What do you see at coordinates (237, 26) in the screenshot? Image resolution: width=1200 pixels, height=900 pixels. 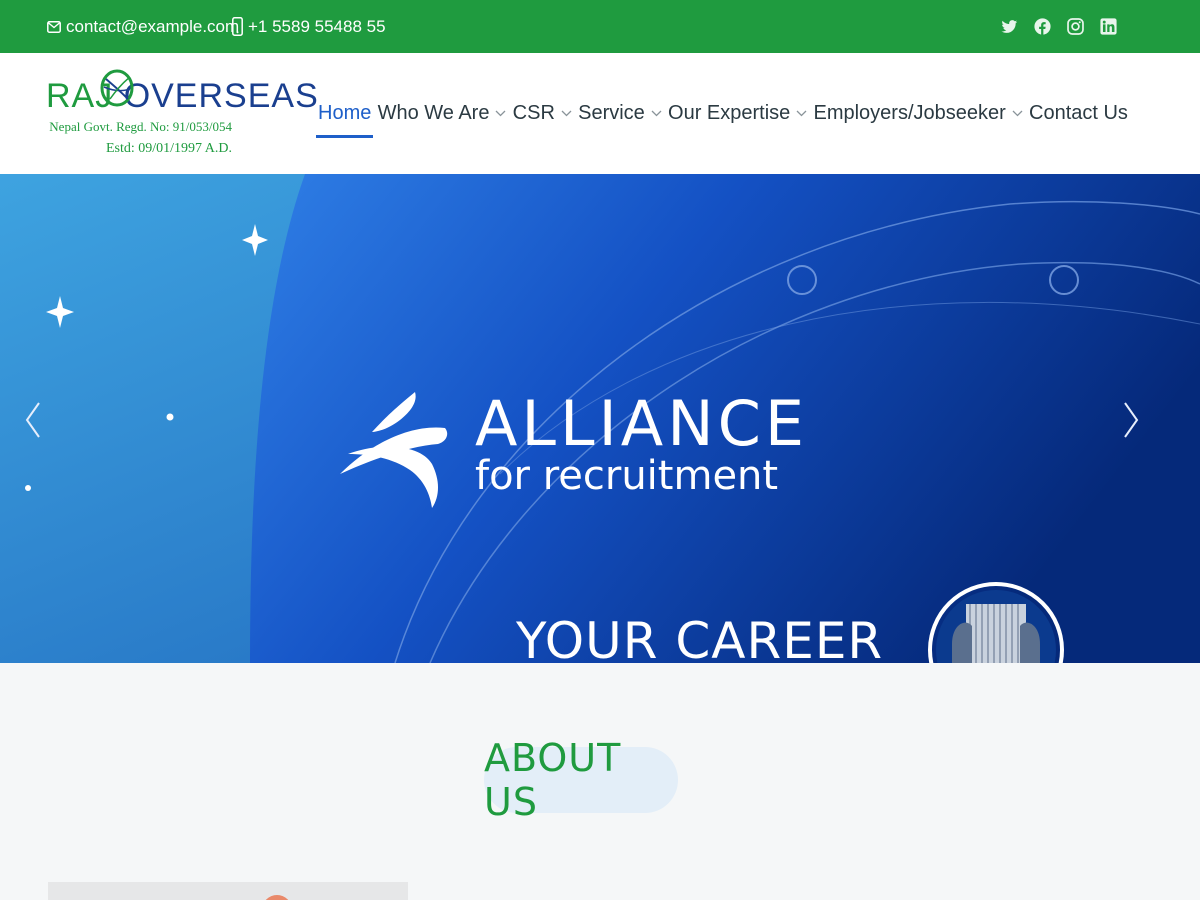 I see `phone-icon` at bounding box center [237, 26].